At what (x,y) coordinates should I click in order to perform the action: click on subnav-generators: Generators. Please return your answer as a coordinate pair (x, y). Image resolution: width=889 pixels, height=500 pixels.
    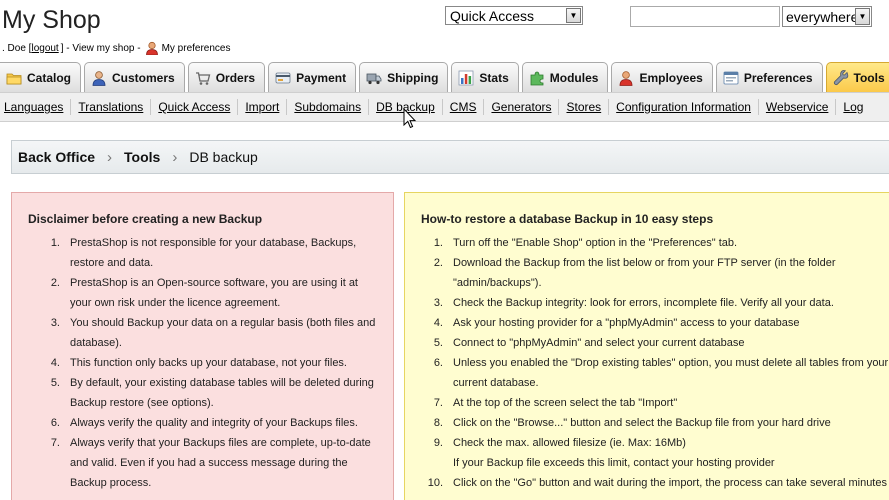
    Looking at the image, I should click on (522, 107).